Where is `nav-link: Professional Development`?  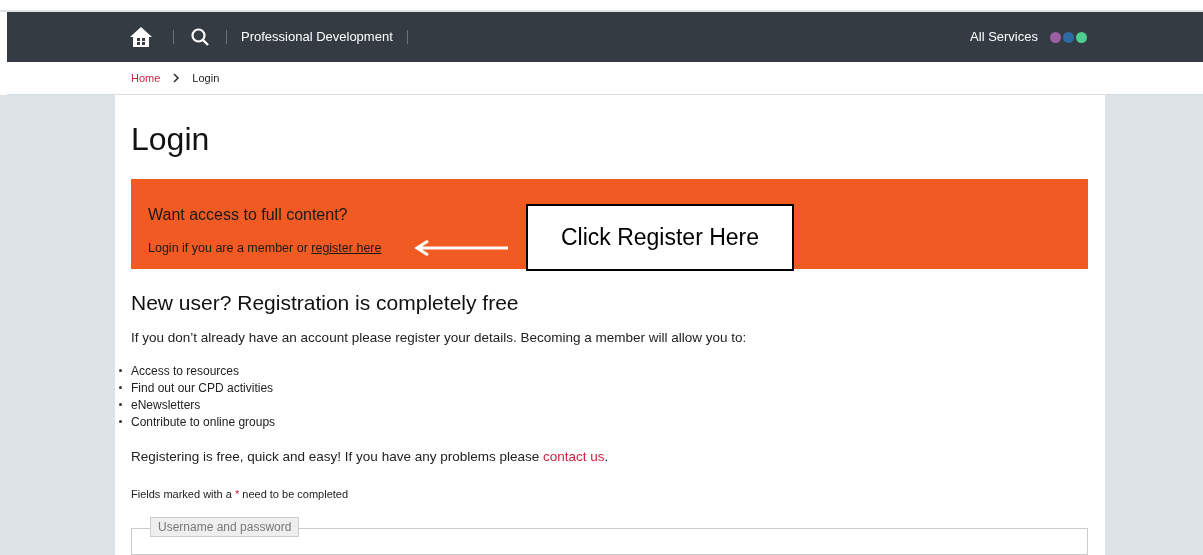
nav-link: Professional Development is located at coordinates (317, 37).